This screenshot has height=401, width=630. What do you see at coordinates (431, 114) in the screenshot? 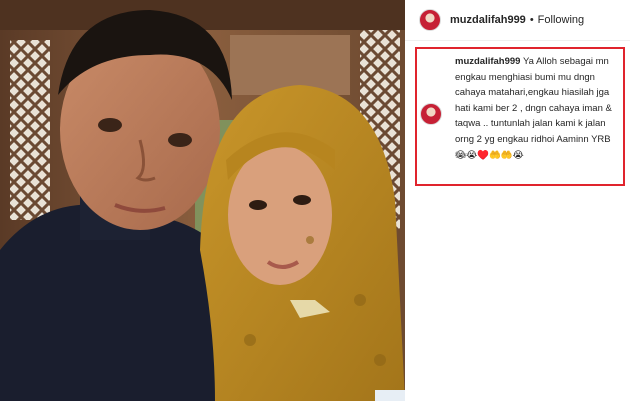
I see `caption-avatar-icon` at bounding box center [431, 114].